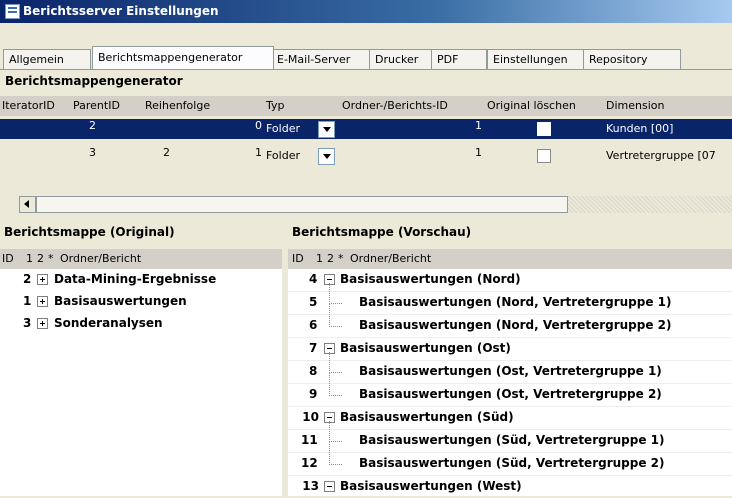 The image size is (732, 498). I want to click on tree-item-id: 7, so click(313, 348).